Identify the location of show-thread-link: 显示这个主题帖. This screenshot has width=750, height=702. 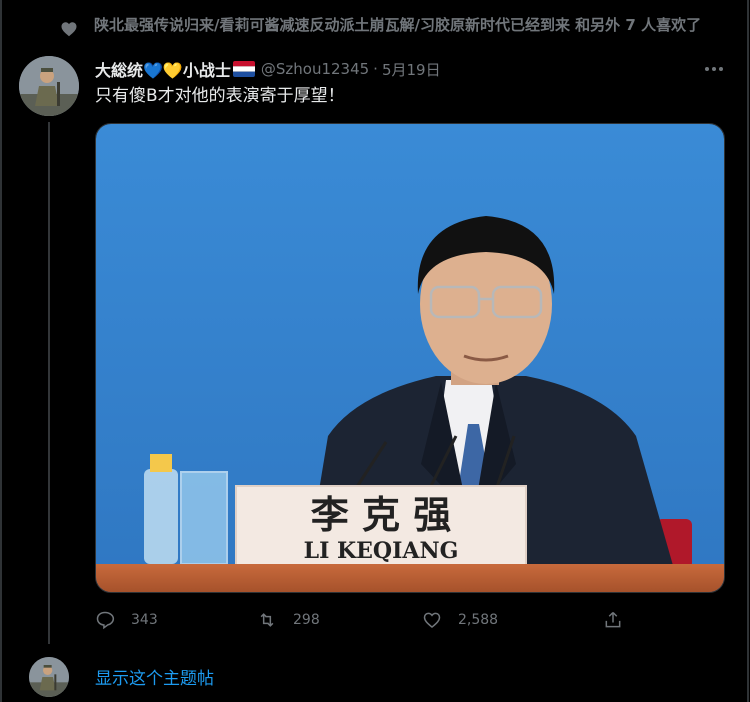
(154, 676).